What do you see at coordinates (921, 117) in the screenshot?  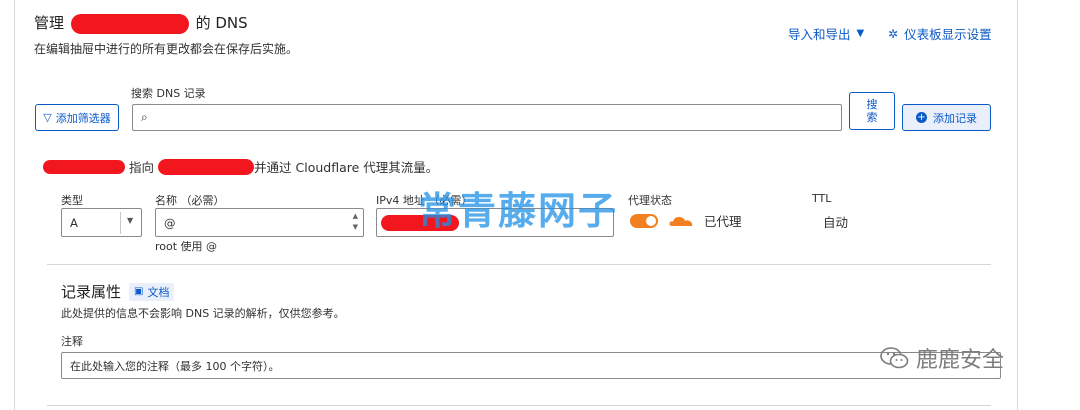 I see `plus-circle-icon: +` at bounding box center [921, 117].